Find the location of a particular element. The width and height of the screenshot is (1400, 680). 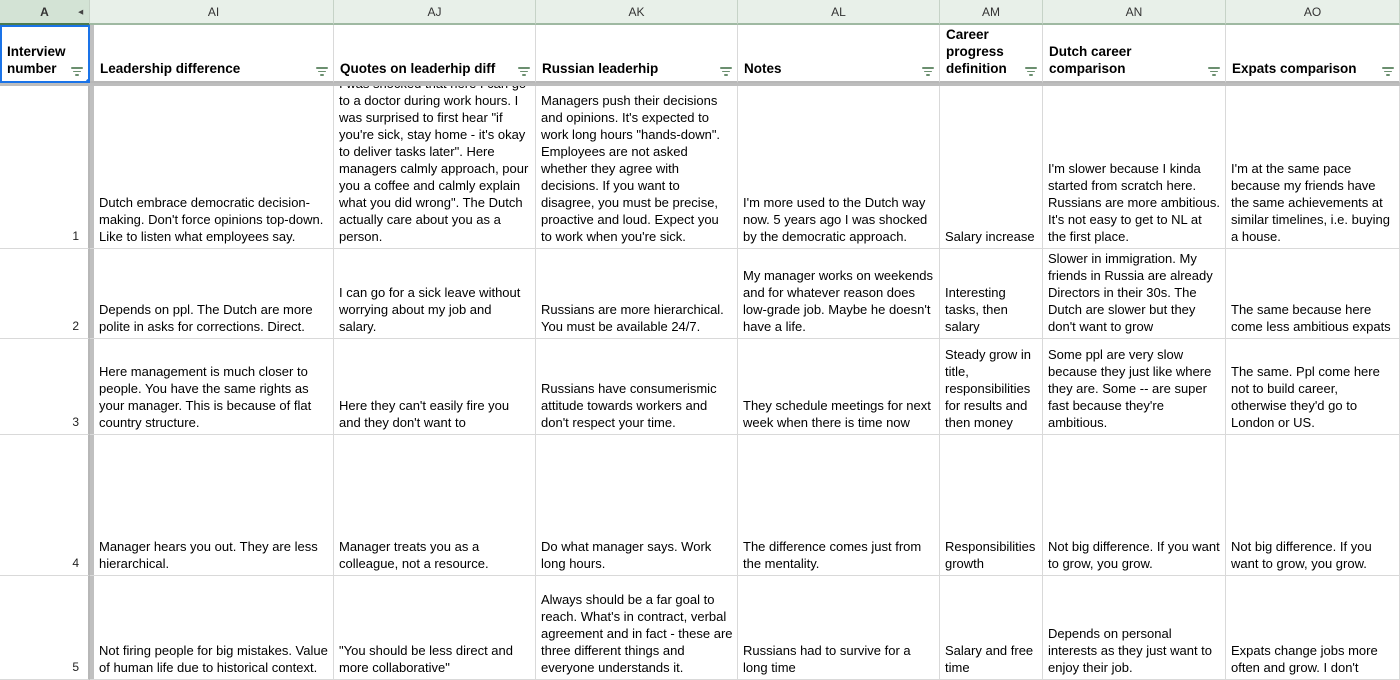

column-header-A-label: A is located at coordinates (44, 11).